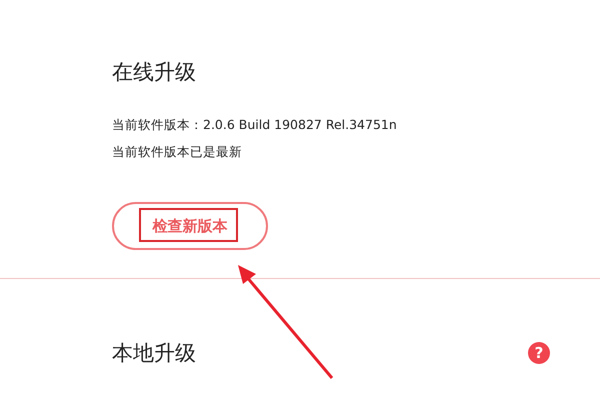 This screenshot has width=600, height=400. Describe the element at coordinates (154, 72) in the screenshot. I see `section-title: 在线升级` at that location.